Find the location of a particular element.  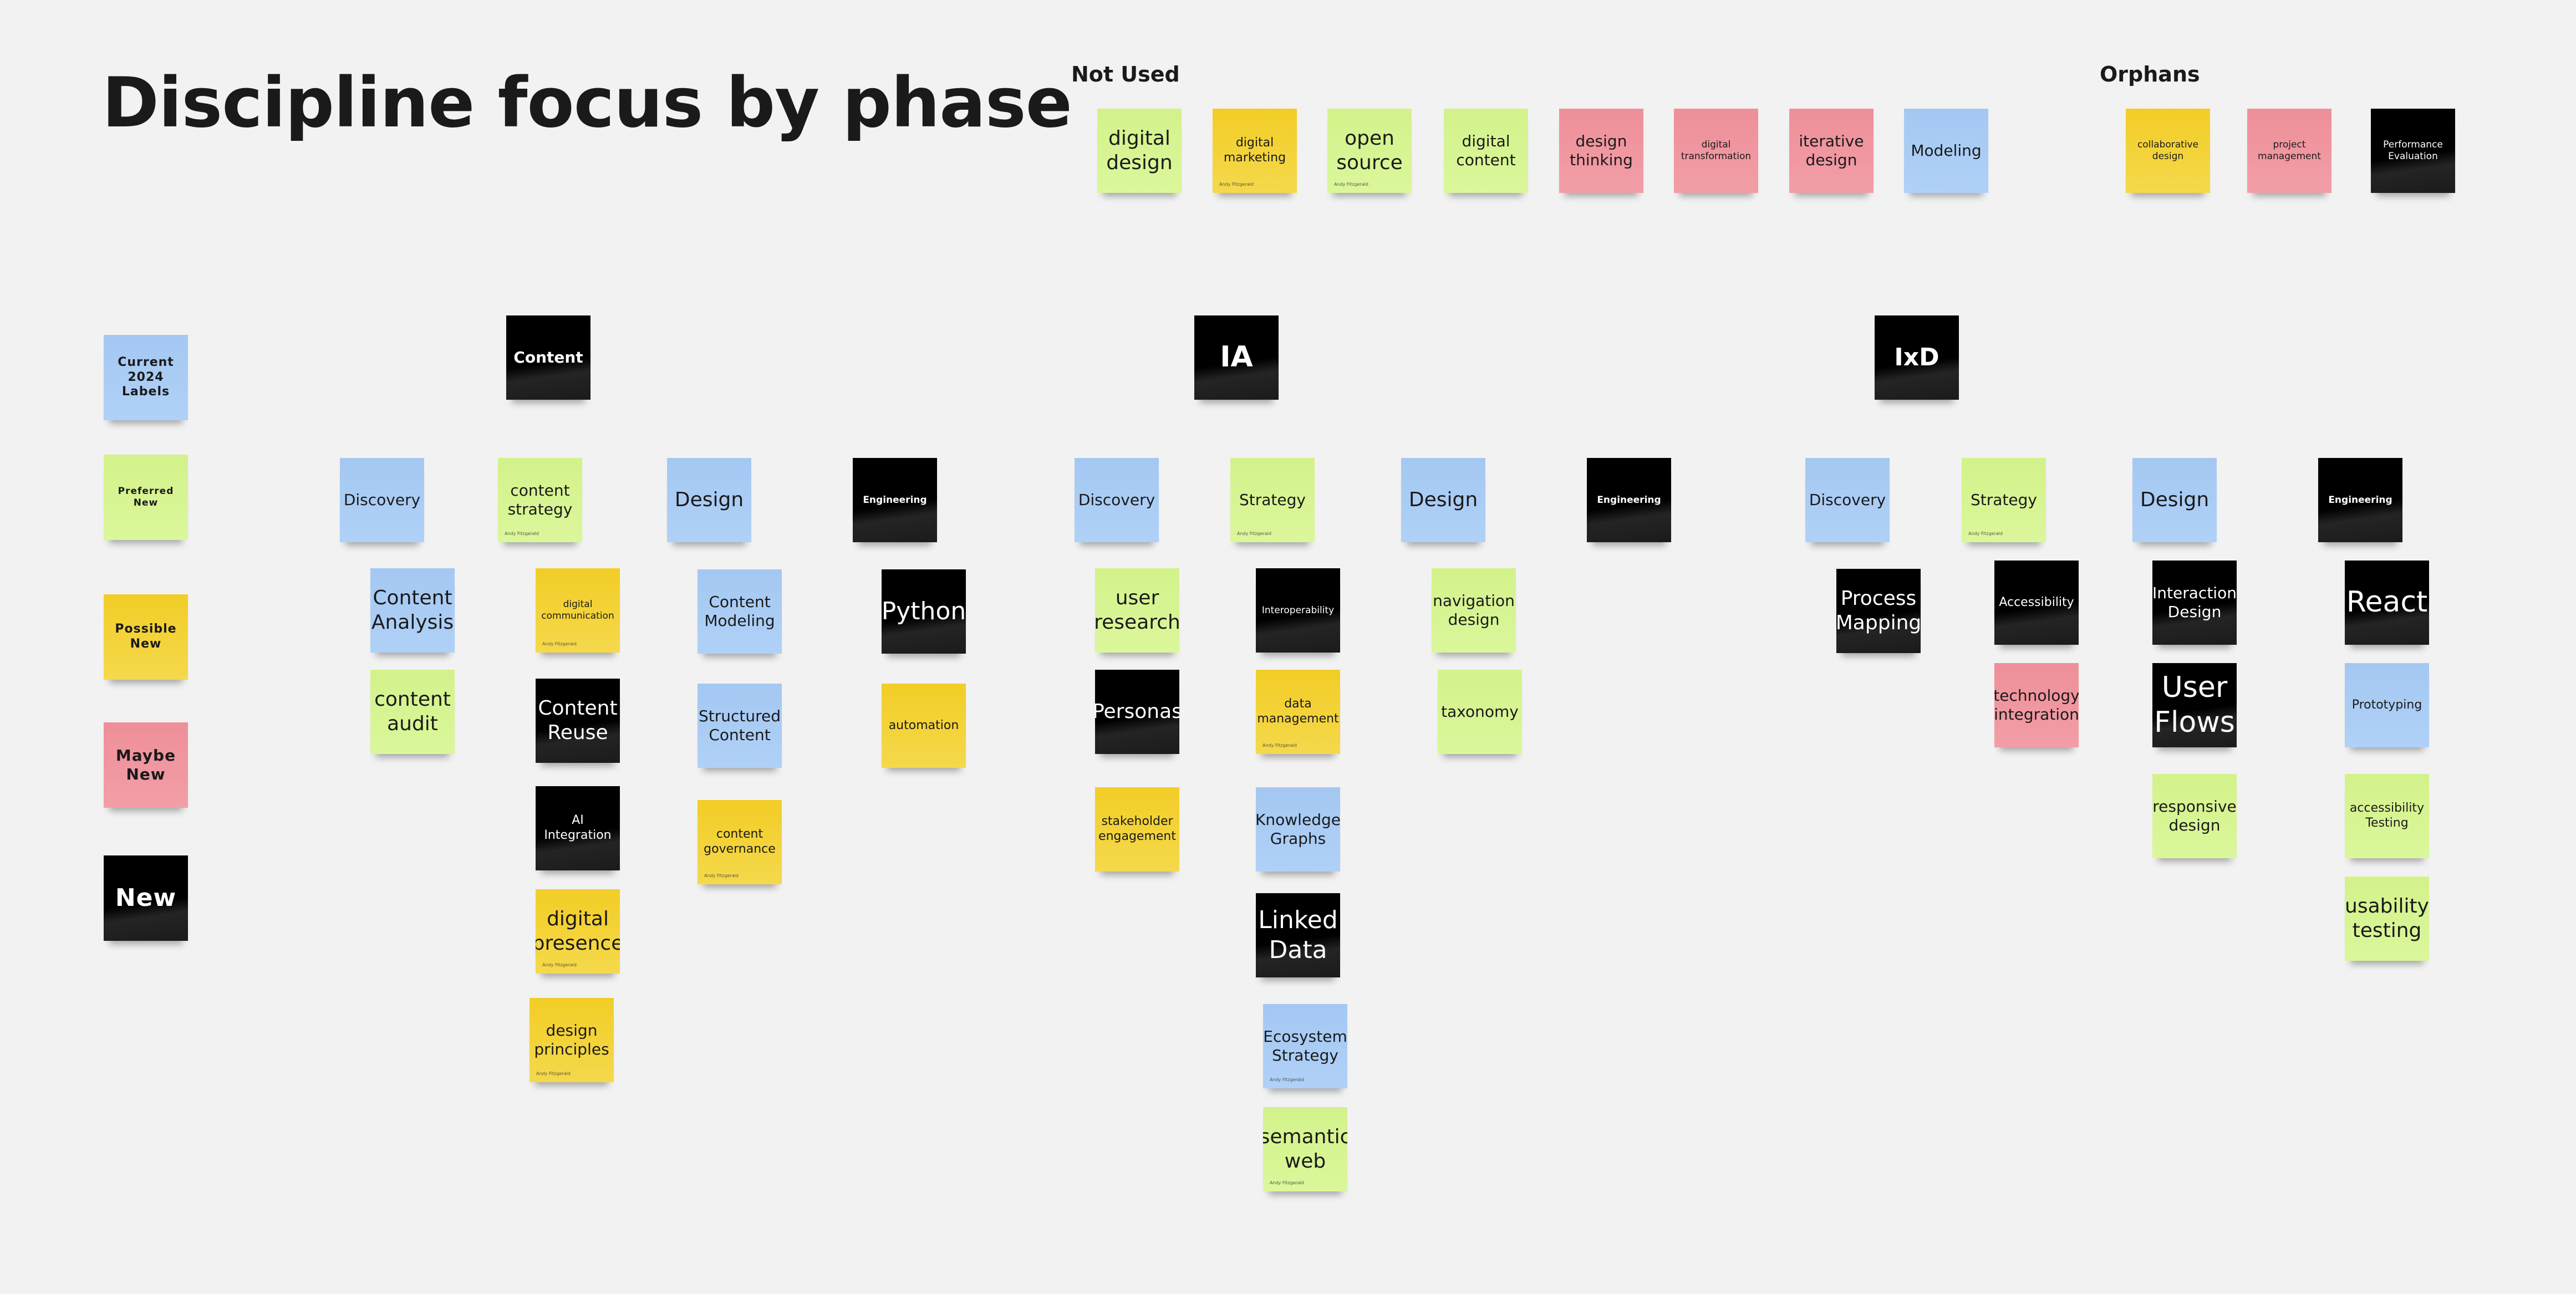

sticky-note-text: Knowledge Graphs is located at coordinates (1298, 829).